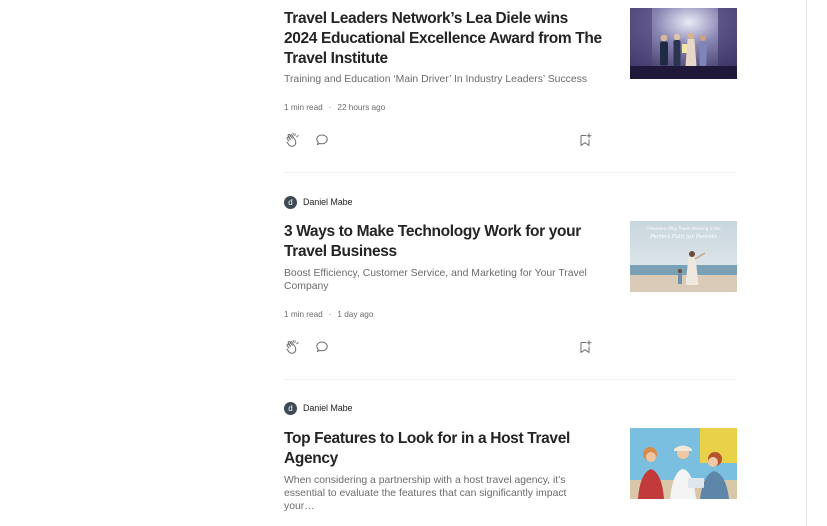  What do you see at coordinates (334, 107) in the screenshot?
I see `article-meta: 1 min read · 22 hours ago` at bounding box center [334, 107].